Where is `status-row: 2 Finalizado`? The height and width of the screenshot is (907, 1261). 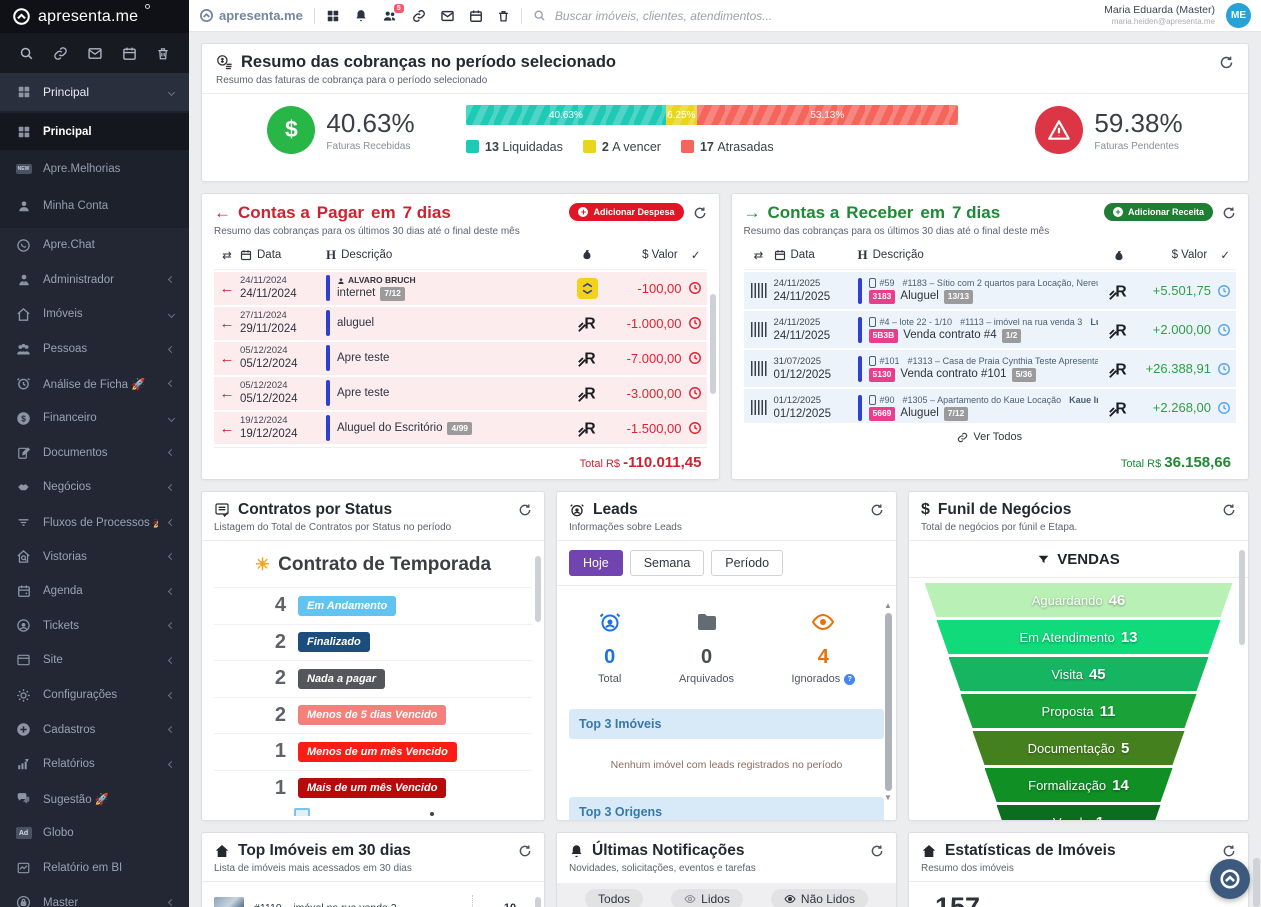 status-row: 2 Finalizado is located at coordinates (373, 642).